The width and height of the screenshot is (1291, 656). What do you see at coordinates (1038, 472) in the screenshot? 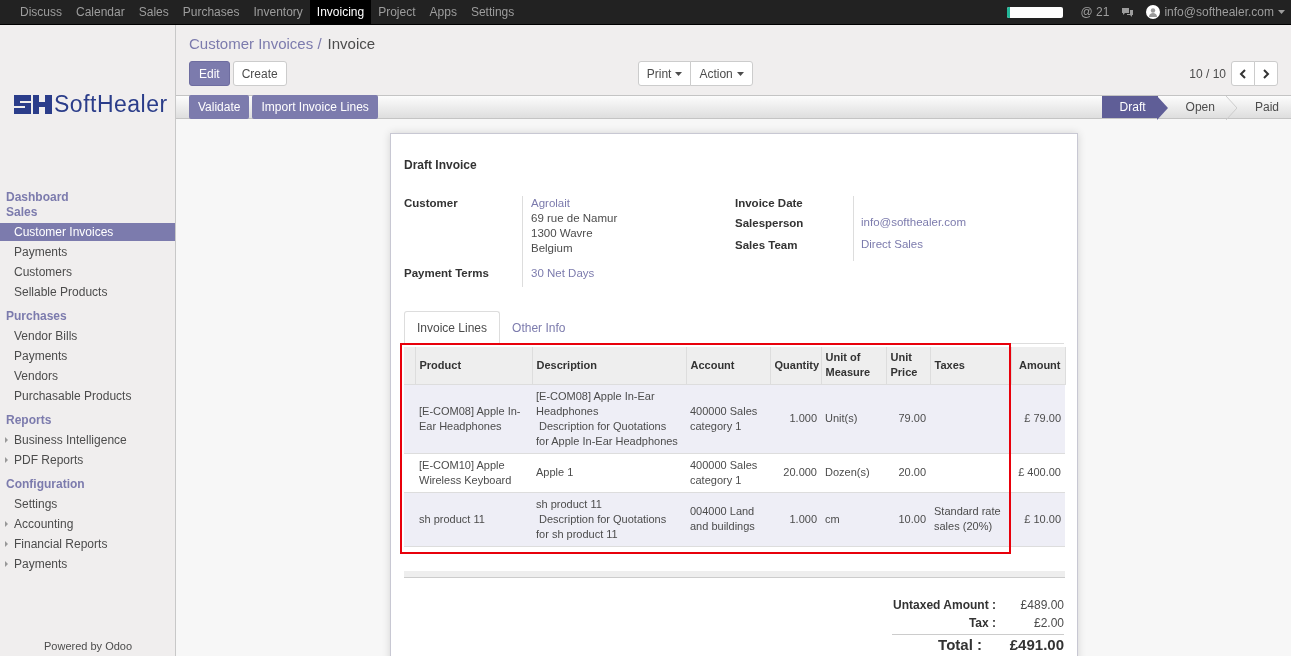
I see `table-cell: £ 400.00` at bounding box center [1038, 472].